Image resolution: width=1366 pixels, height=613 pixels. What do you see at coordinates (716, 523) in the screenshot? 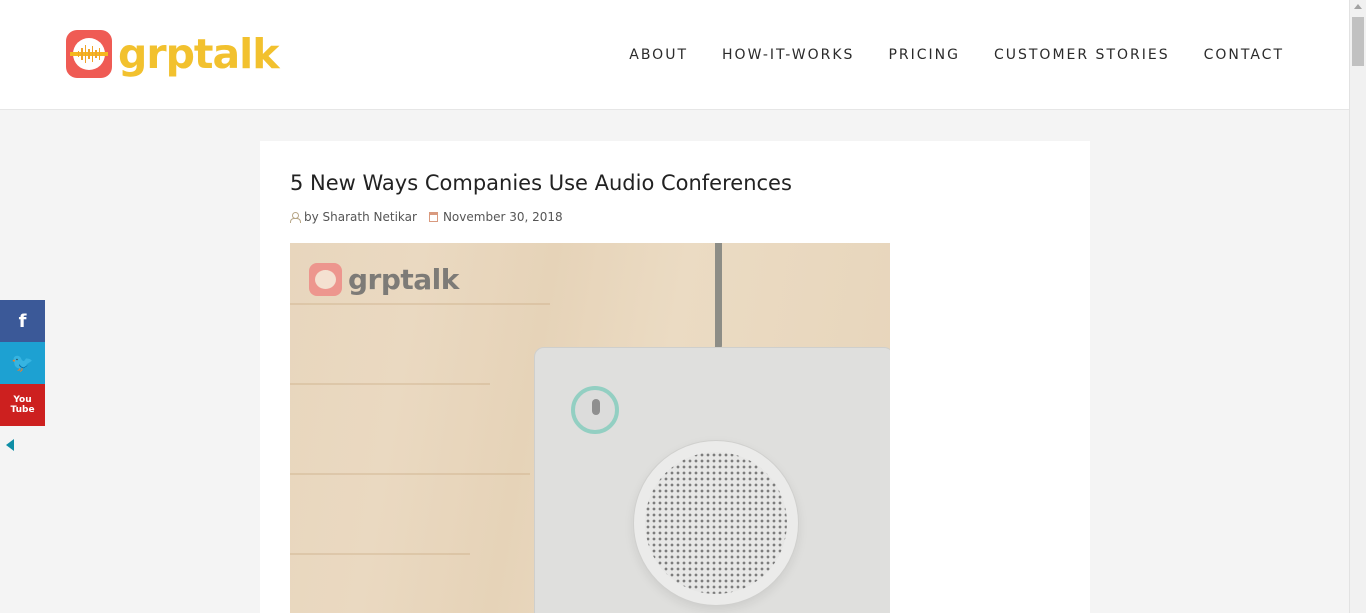
I see `speaker-grille` at bounding box center [716, 523].